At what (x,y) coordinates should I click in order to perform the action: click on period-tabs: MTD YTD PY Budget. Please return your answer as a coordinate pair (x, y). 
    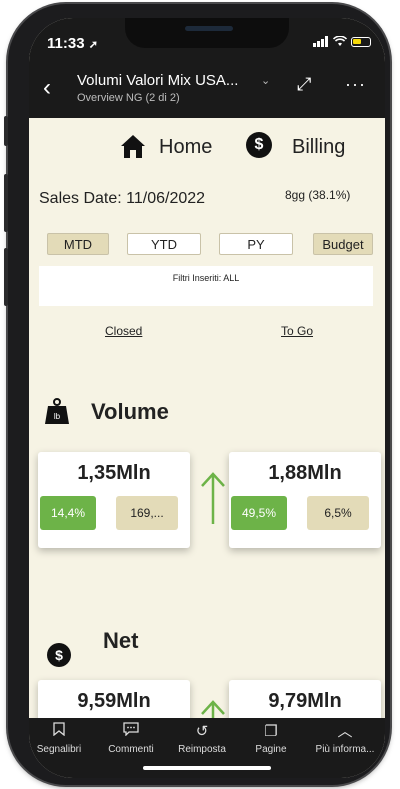
    Looking at the image, I should click on (207, 246).